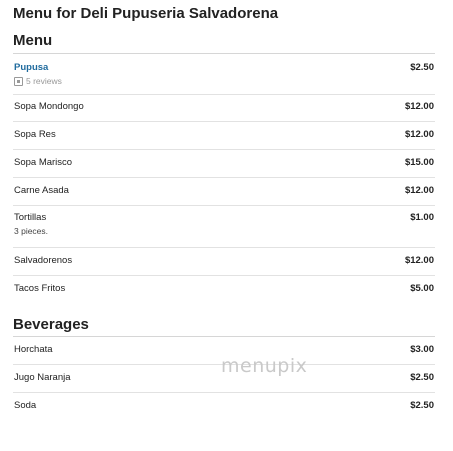 The image size is (453, 451). Describe the element at coordinates (419, 162) in the screenshot. I see `menu-item-price: $15.00` at that location.